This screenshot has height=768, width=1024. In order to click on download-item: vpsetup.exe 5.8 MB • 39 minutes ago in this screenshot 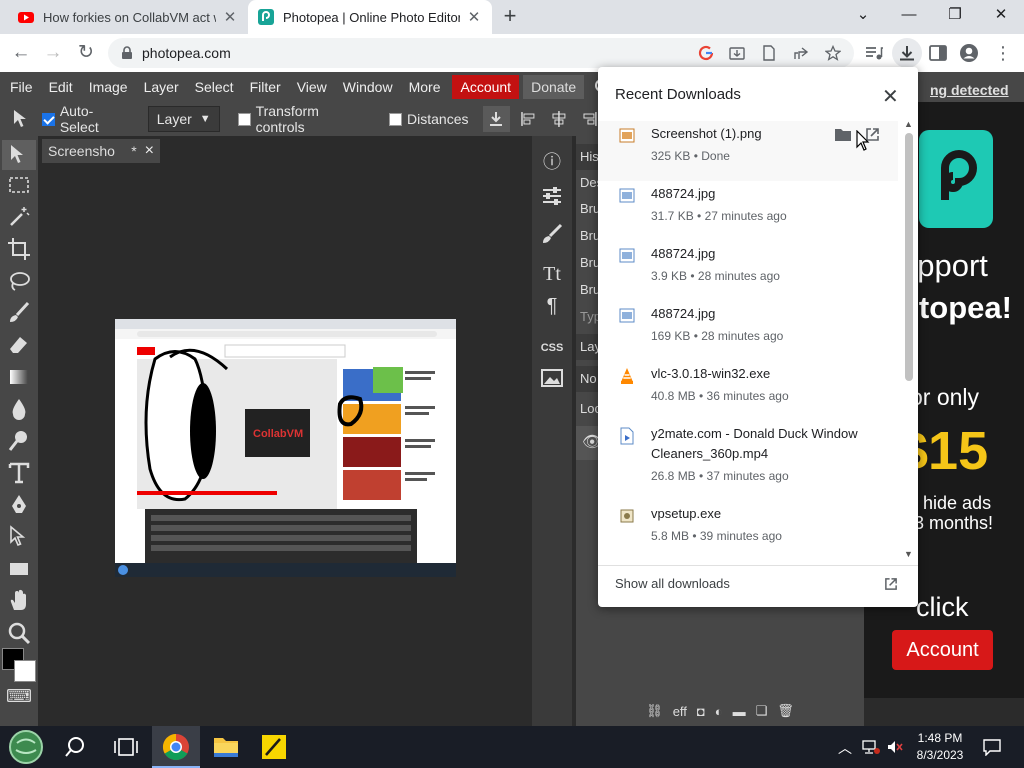, I will do `click(748, 531)`.